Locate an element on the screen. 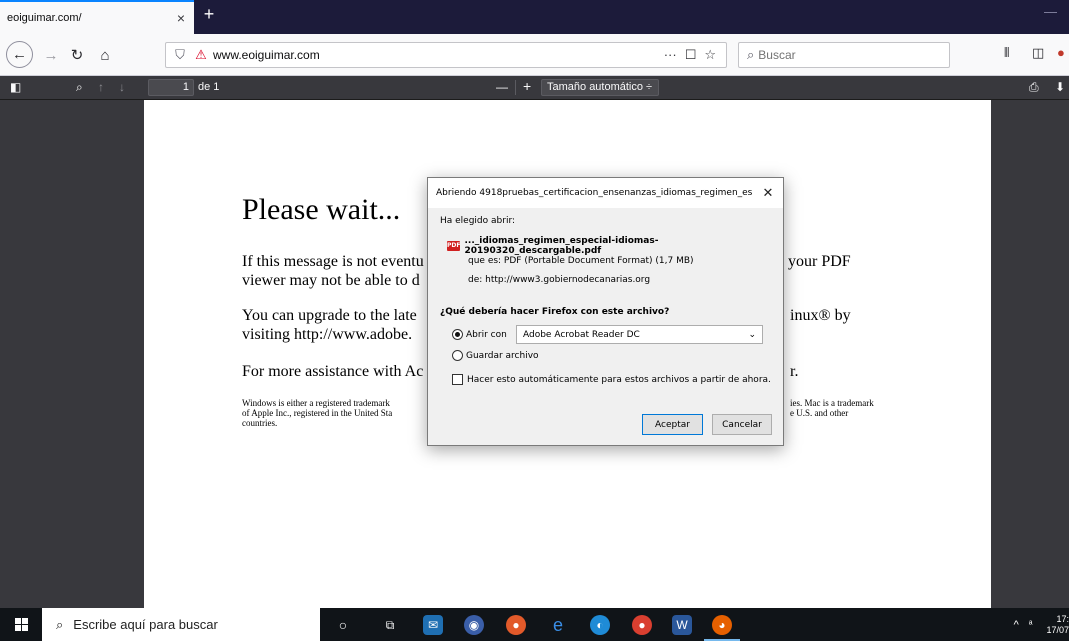  insecure-lock-icon: ⚠ is located at coordinates (201, 55).